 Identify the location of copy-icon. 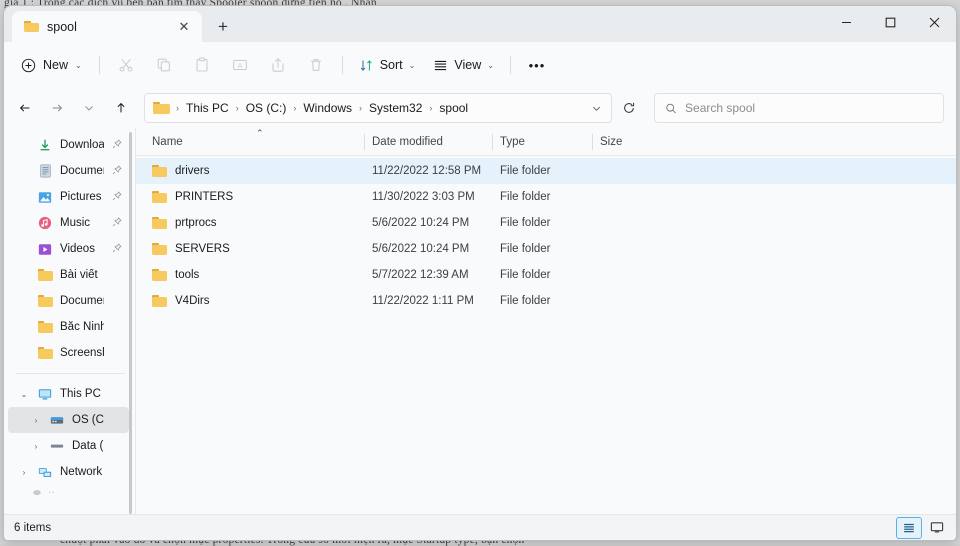
(164, 65).